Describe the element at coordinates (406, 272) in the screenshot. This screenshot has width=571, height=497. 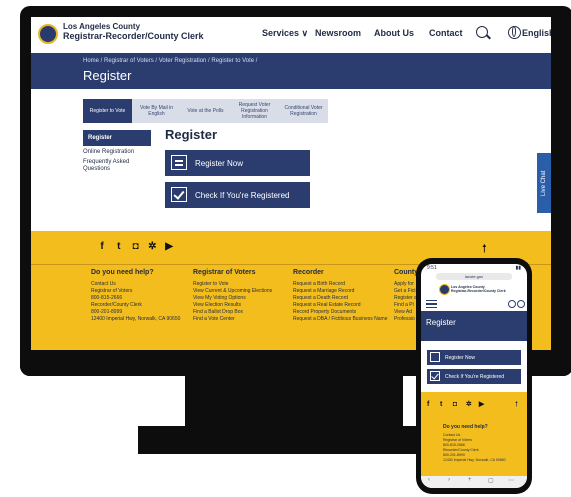
I see `footer-heading: County` at that location.